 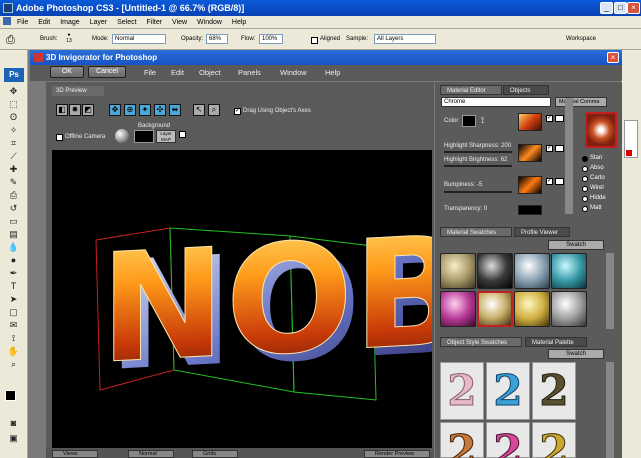 What do you see at coordinates (613, 57) in the screenshot?
I see `plugin-close-button: ×` at bounding box center [613, 57].